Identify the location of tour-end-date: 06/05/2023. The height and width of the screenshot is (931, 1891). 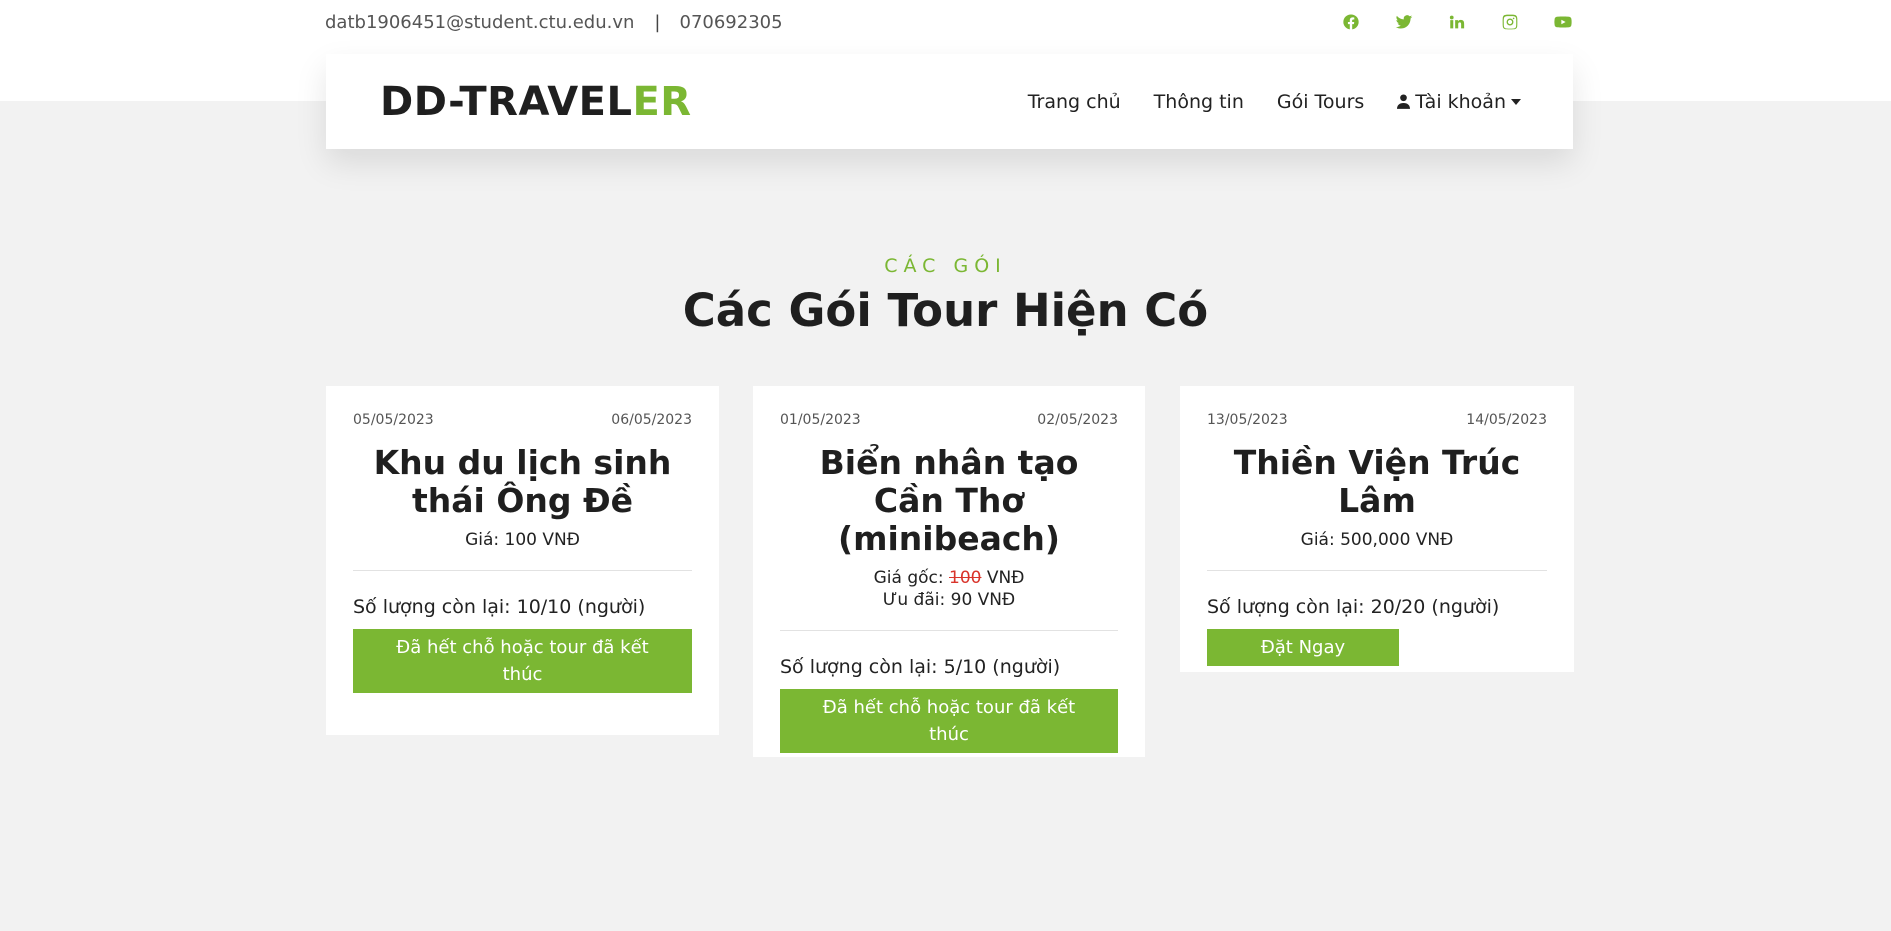
(651, 420).